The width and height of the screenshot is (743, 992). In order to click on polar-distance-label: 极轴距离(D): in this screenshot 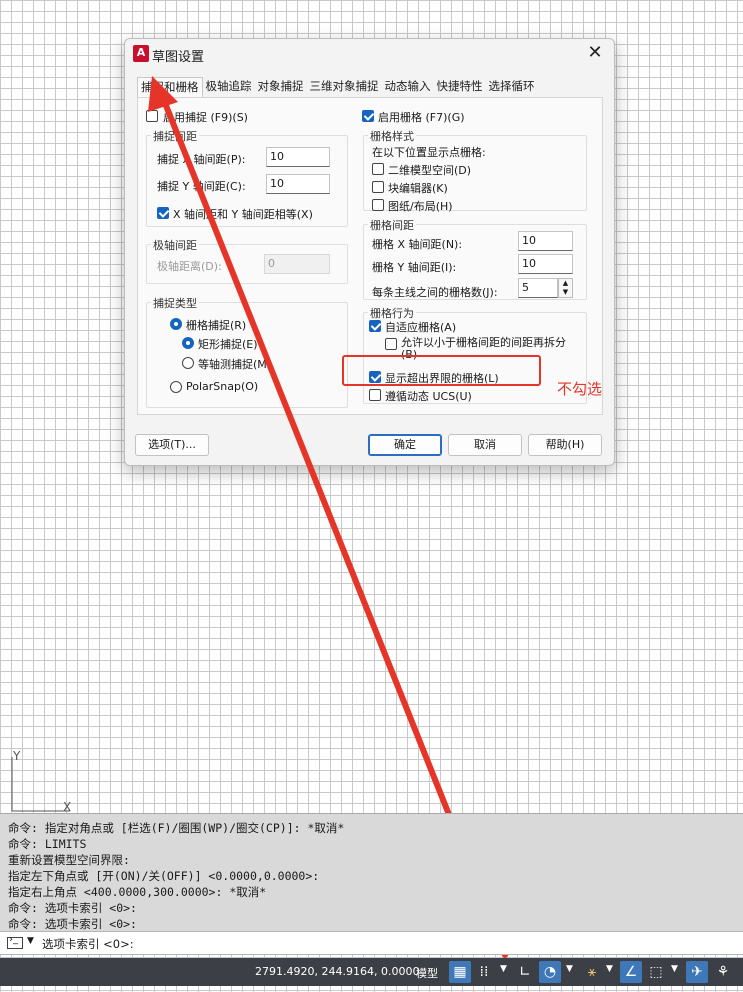, I will do `click(189, 266)`.